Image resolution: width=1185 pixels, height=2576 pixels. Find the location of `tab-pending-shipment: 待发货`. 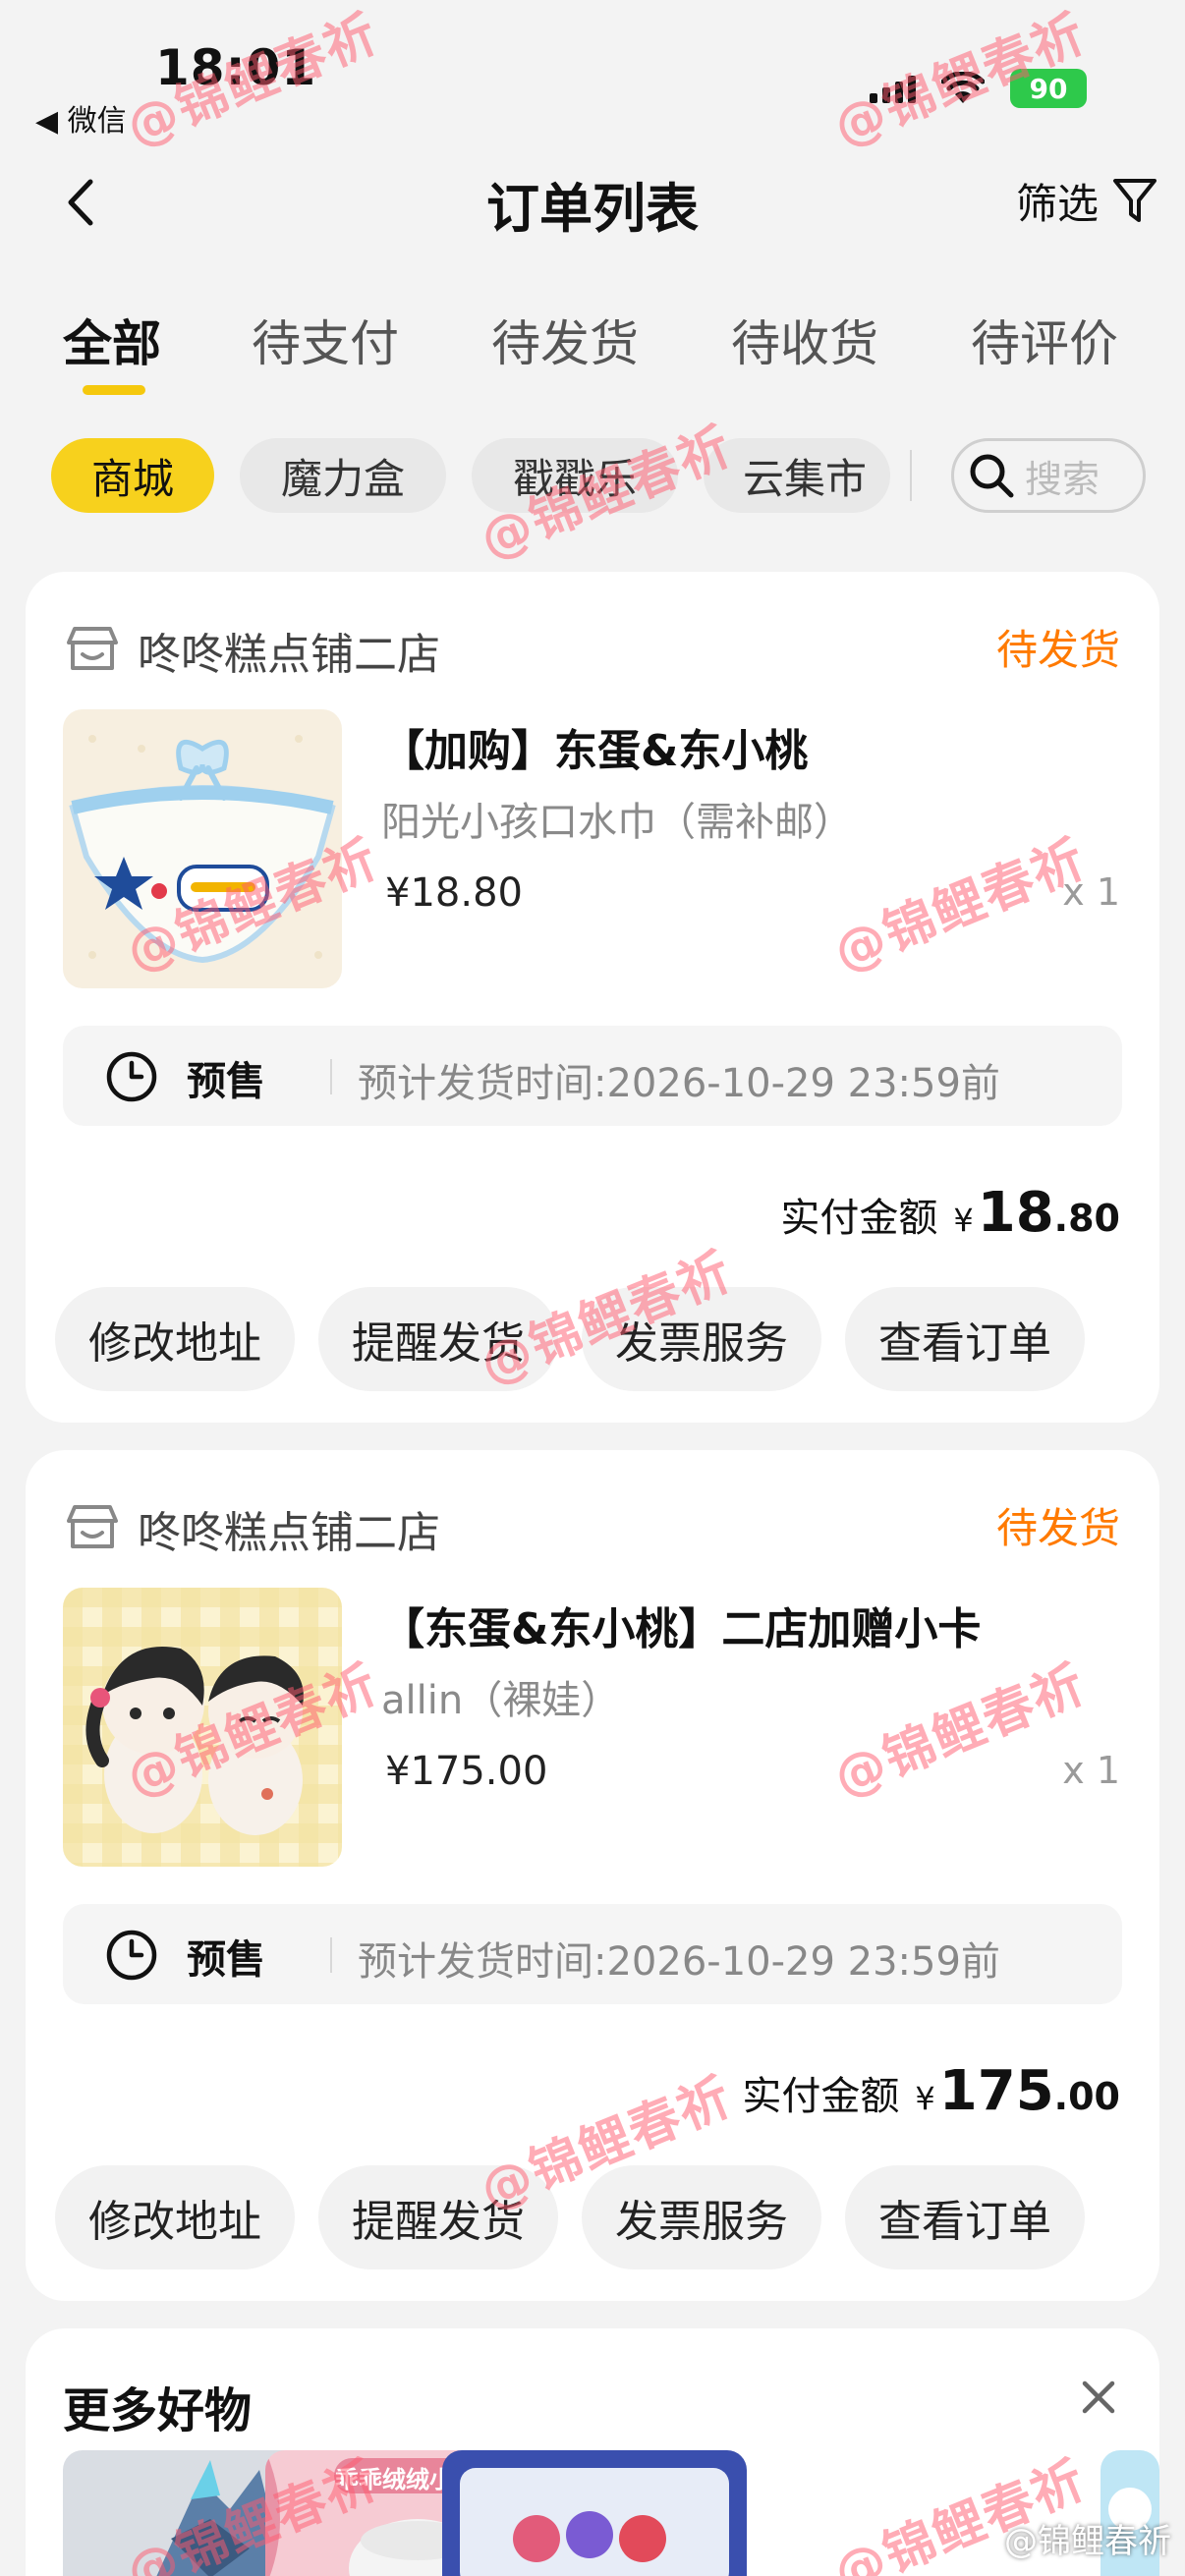

tab-pending-shipment: 待发货 is located at coordinates (565, 340).